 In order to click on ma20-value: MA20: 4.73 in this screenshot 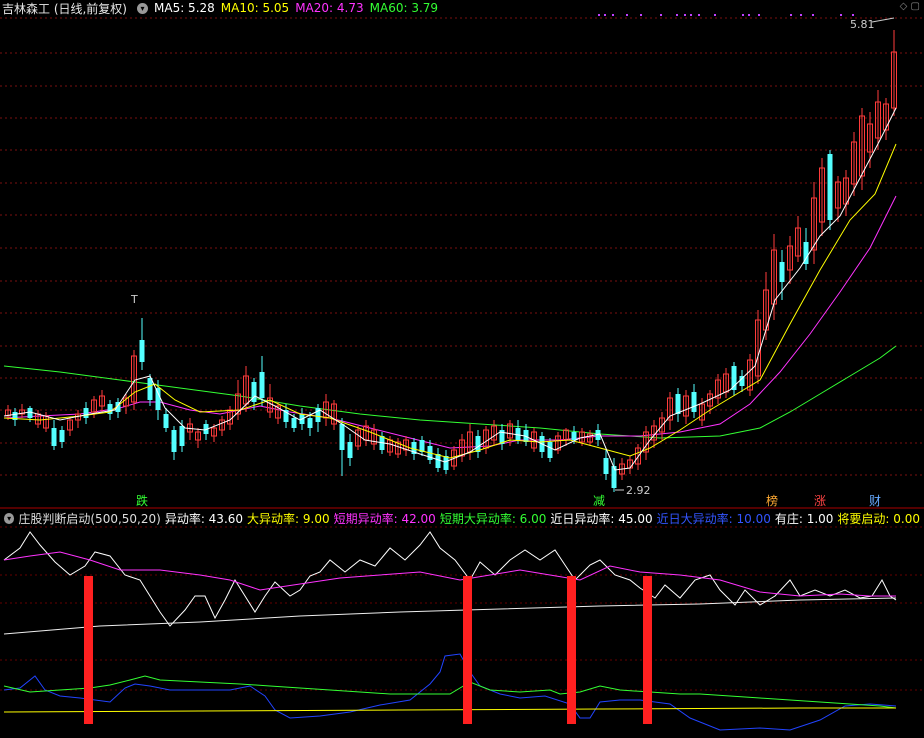, I will do `click(329, 8)`.